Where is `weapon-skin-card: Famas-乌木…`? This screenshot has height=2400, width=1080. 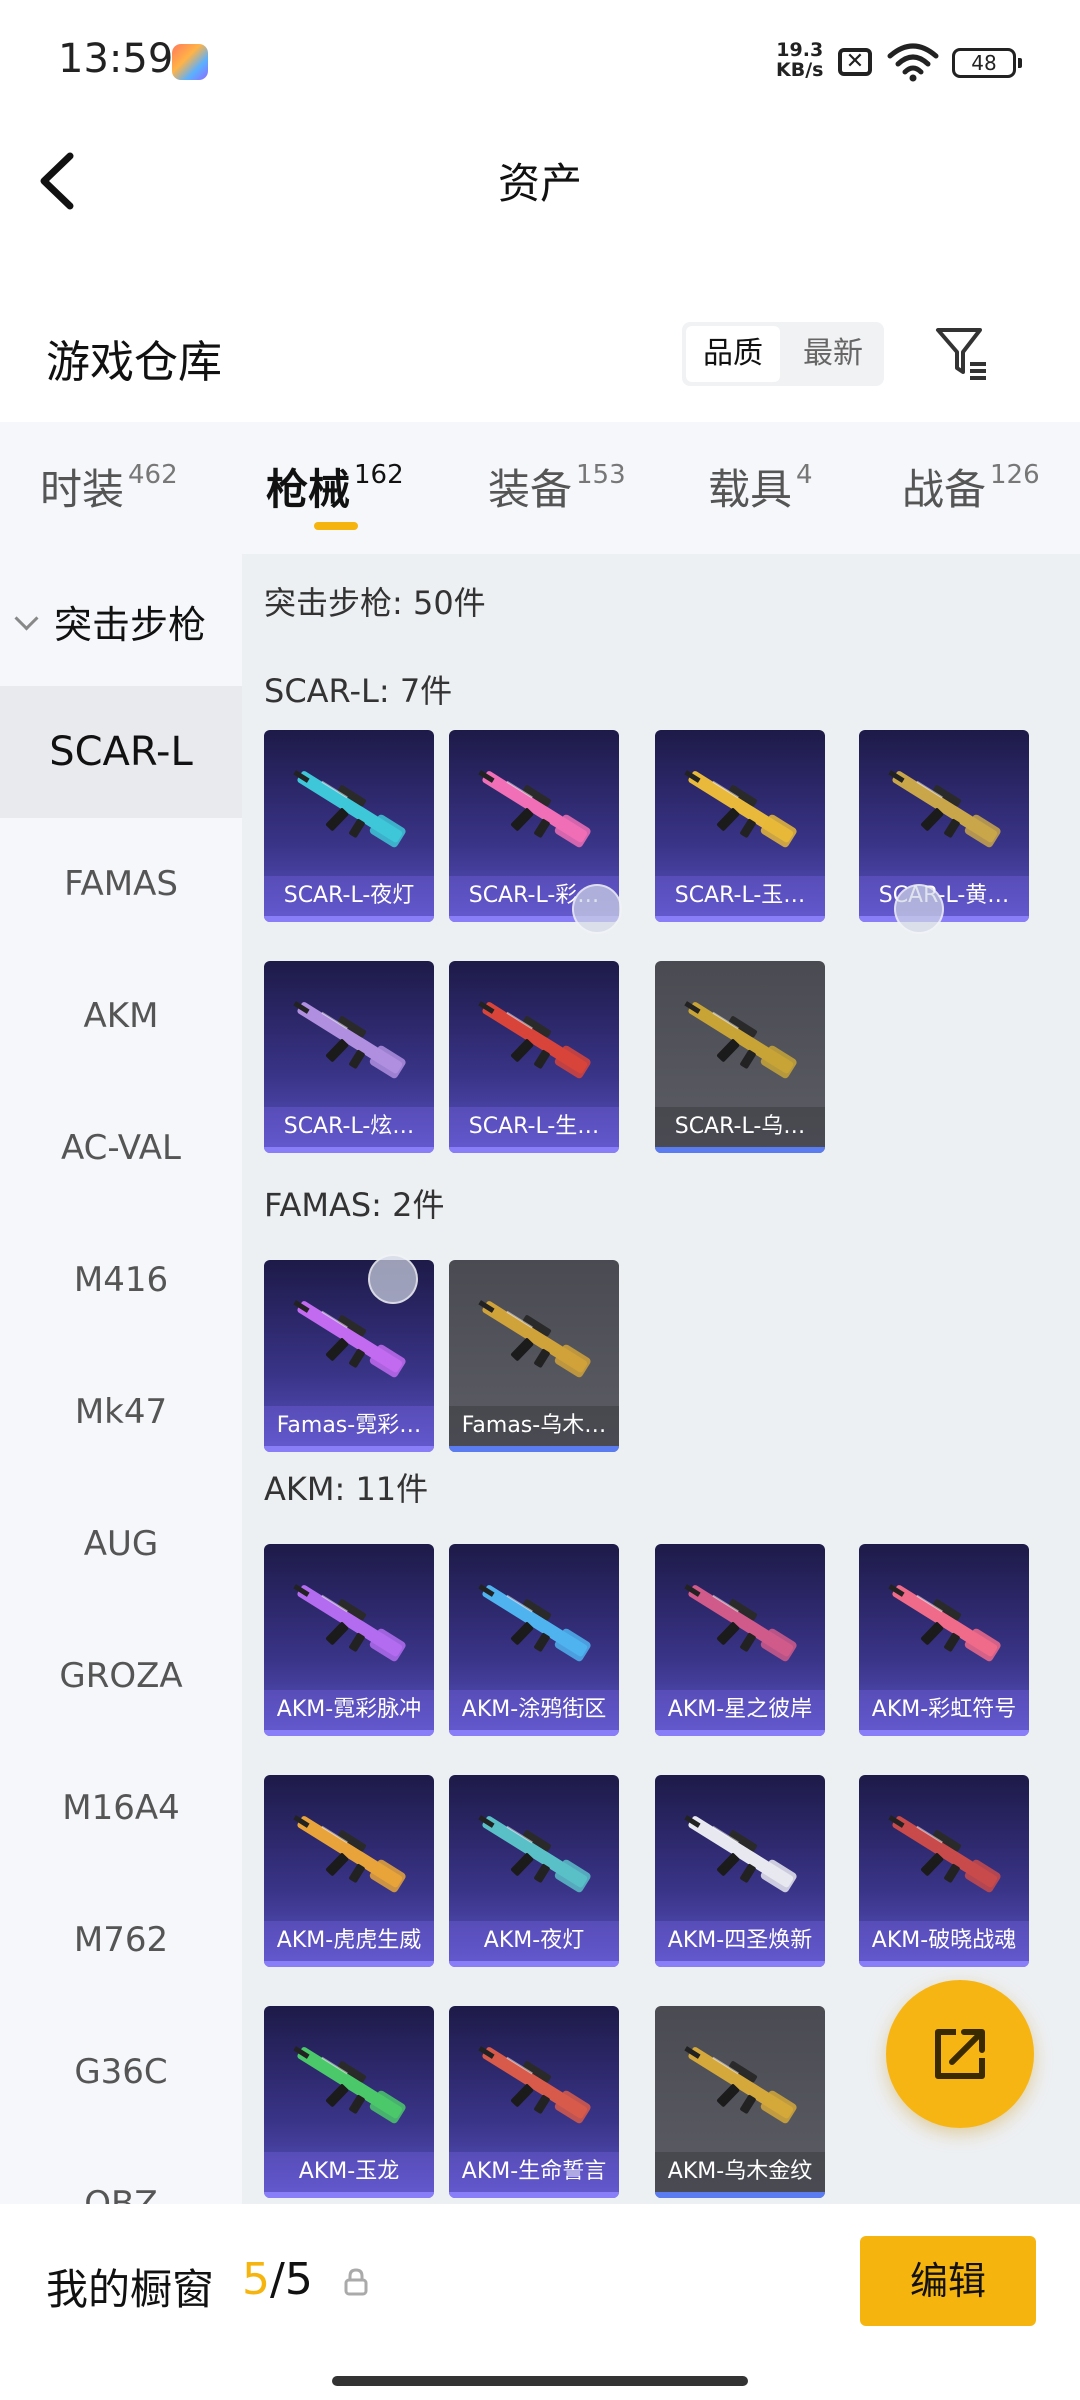 weapon-skin-card: Famas-乌木… is located at coordinates (534, 1356).